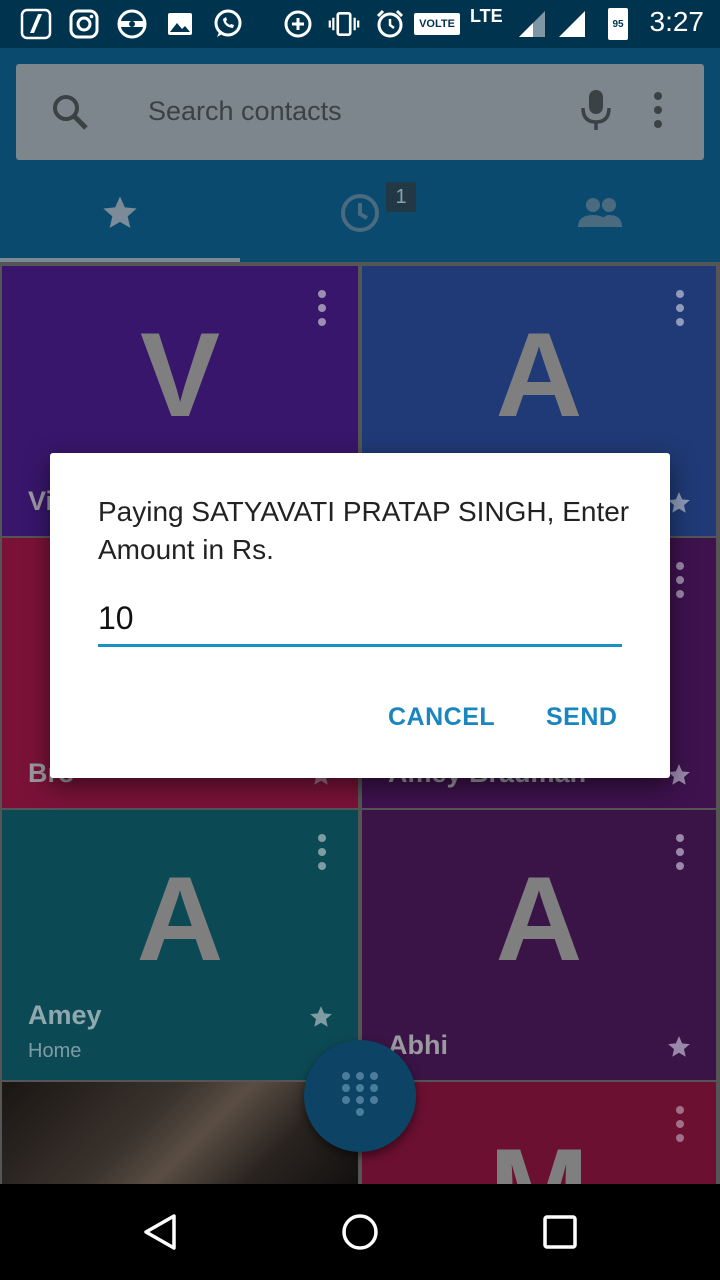 Image resolution: width=720 pixels, height=1280 pixels. Describe the element at coordinates (677, 21) in the screenshot. I see `clock: 3:27` at that location.